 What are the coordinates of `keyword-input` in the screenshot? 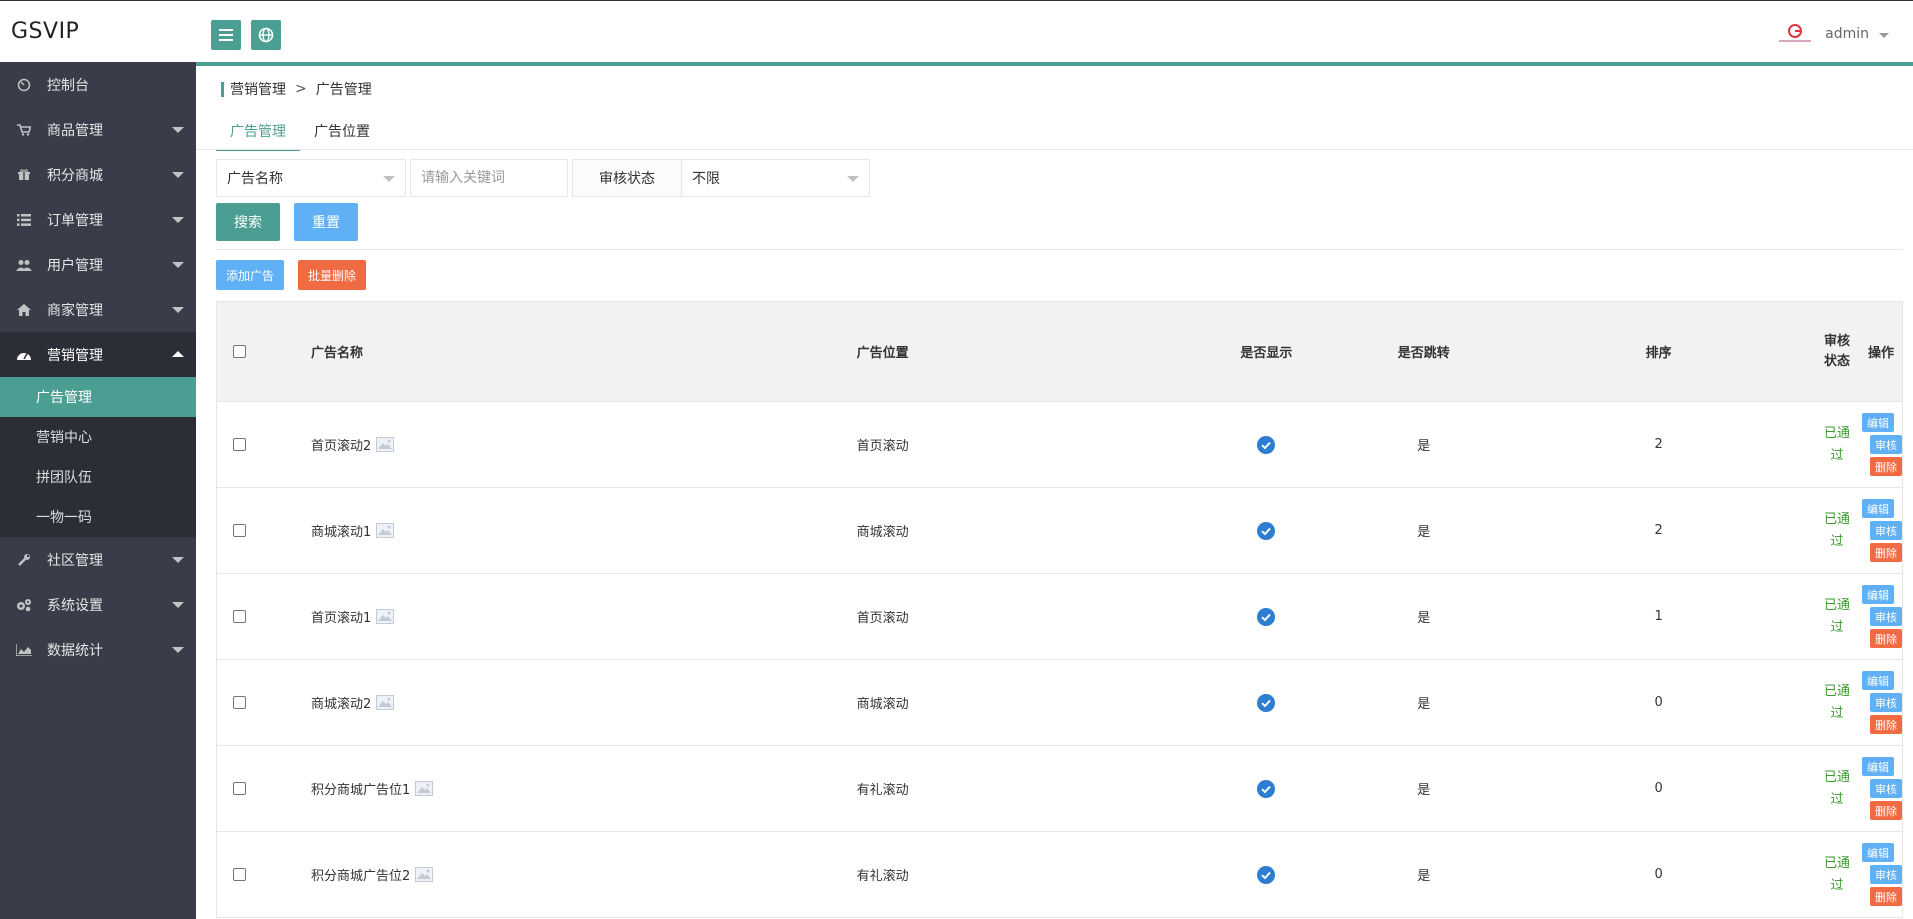 It's located at (489, 178).